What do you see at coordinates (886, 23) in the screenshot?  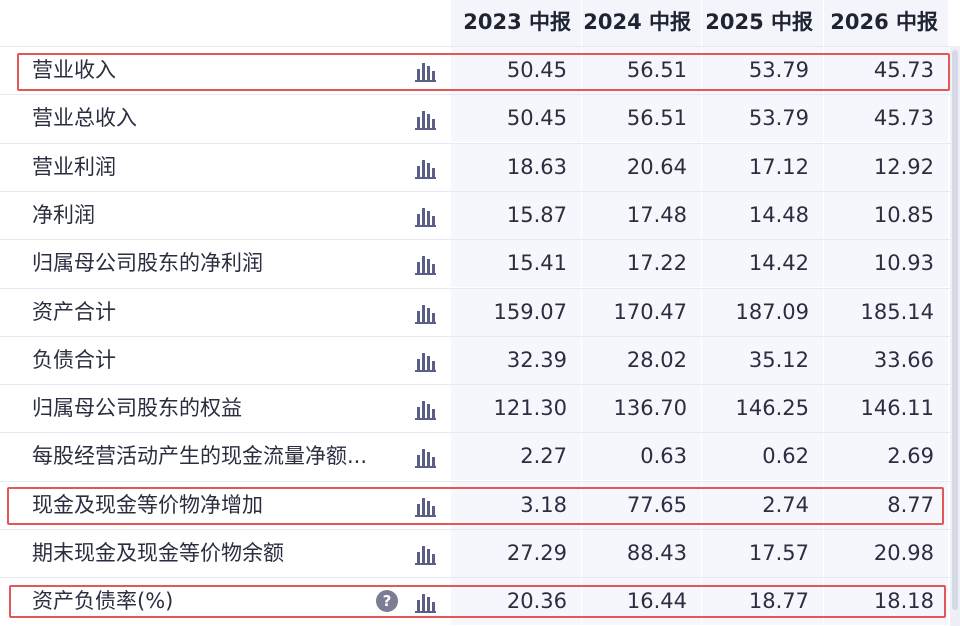 I see `column-header: 2026 中报` at bounding box center [886, 23].